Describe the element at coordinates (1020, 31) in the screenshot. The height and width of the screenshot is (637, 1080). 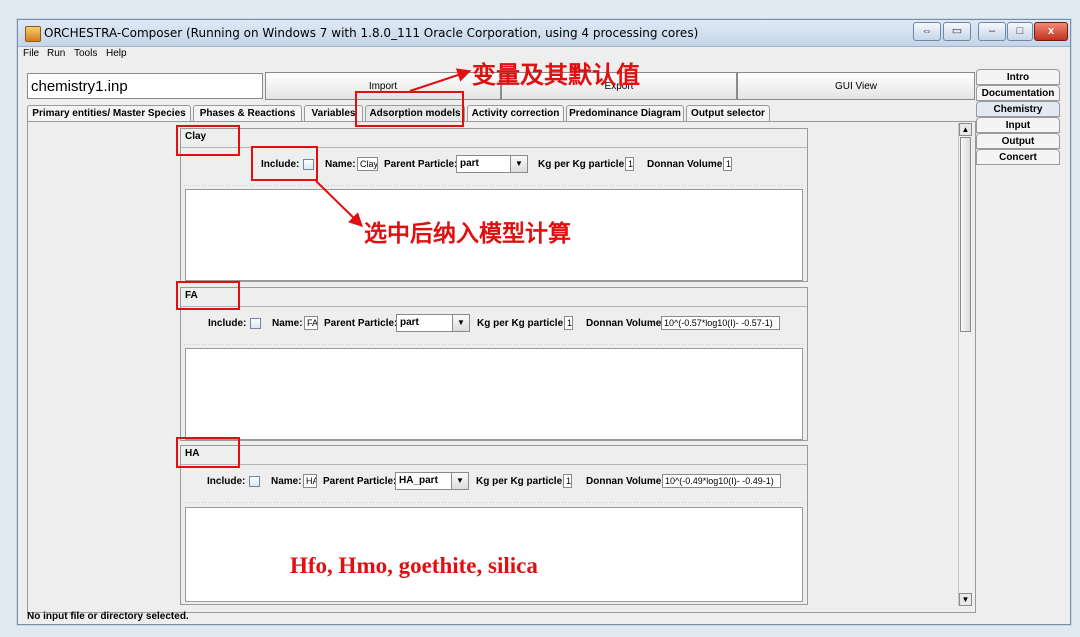
I see `maximize-button: □` at that location.